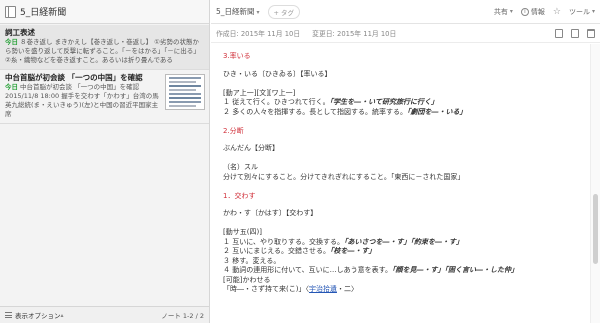 Image resolution: width=600 pixels, height=323 pixels. Describe the element at coordinates (258, 34) in the screenshot. I see `created-date: 作成日: 2015年 11月 10日` at that location.